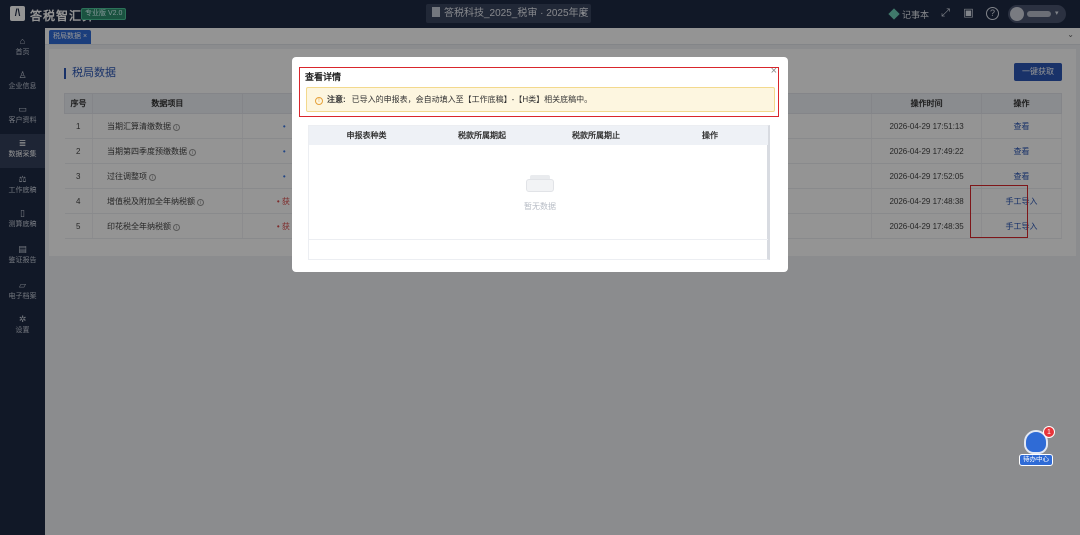 This screenshot has height=535, width=1080. Describe the element at coordinates (538, 135) in the screenshot. I see `table-header: 申报表种类 税款所属期起 税款所属期止 操作` at that location.